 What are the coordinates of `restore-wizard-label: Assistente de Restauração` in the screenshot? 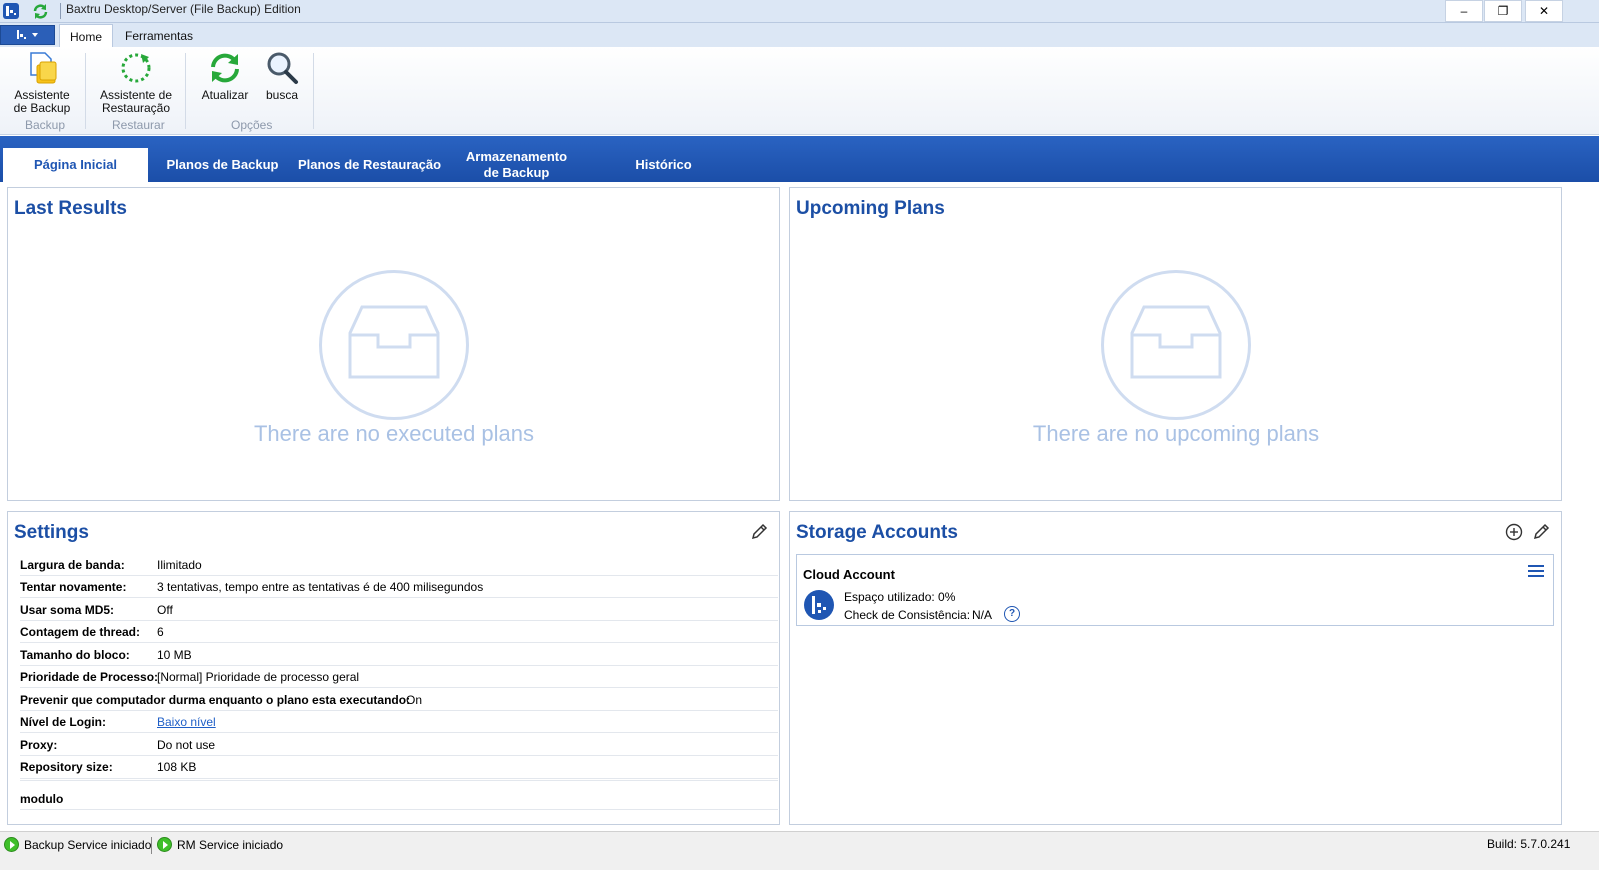 It's located at (136, 101).